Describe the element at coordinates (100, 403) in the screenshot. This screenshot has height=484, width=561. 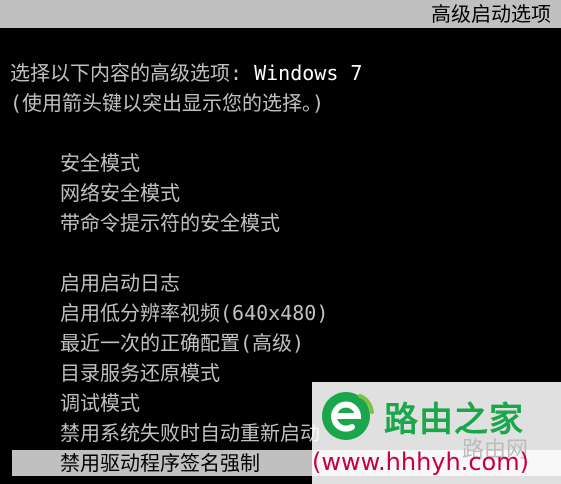
I see `option-debugging-mode: 调试模式` at that location.